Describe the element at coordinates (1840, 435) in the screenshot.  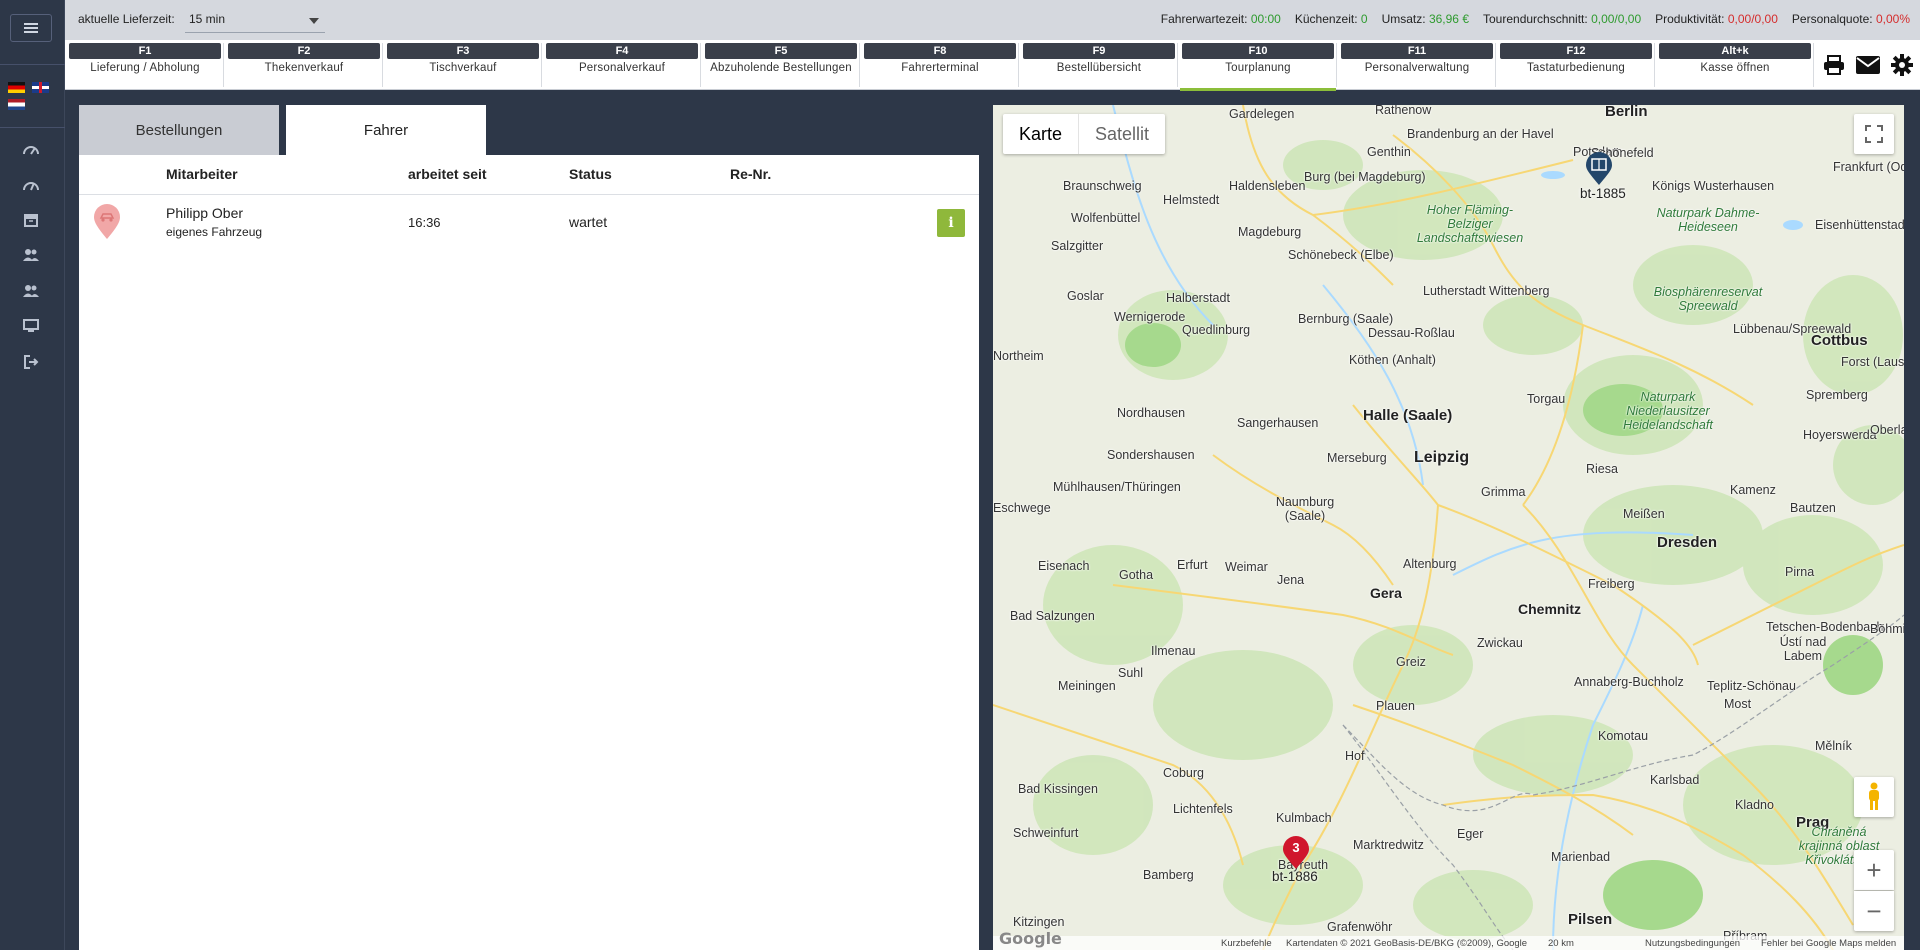
I see `city-label: Hoyerswerda` at that location.